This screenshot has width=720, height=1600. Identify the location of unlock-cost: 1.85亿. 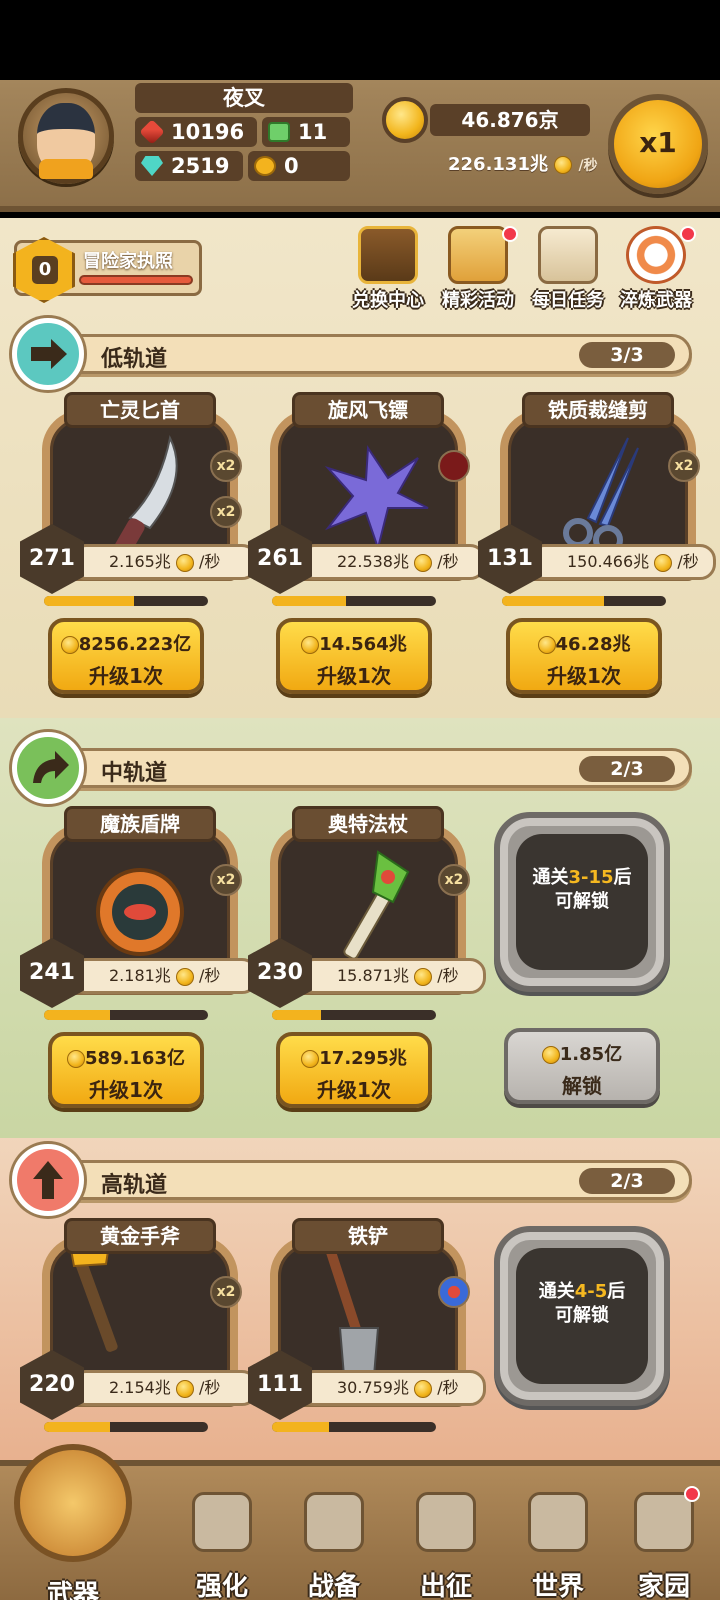
(582, 1053).